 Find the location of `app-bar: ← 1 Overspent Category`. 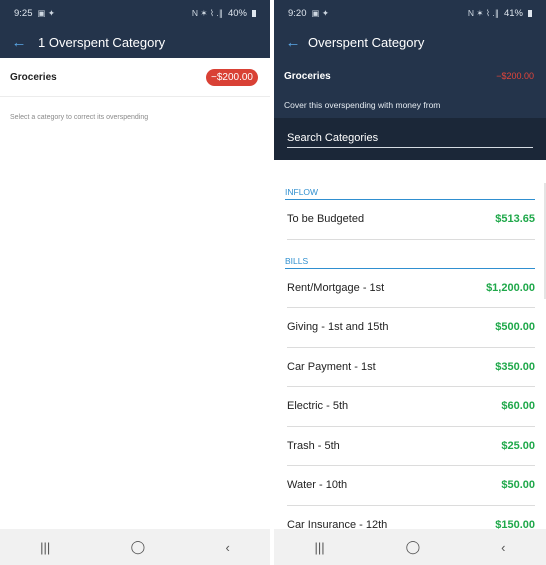

app-bar: ← 1 Overspent Category is located at coordinates (135, 42).